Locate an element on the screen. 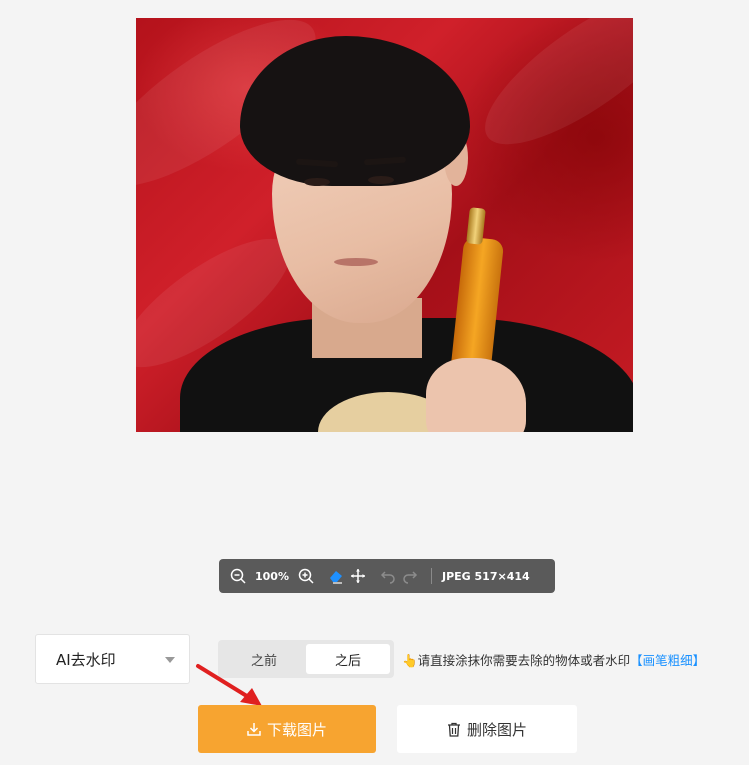 The height and width of the screenshot is (765, 749). photo-mouth is located at coordinates (356, 262).